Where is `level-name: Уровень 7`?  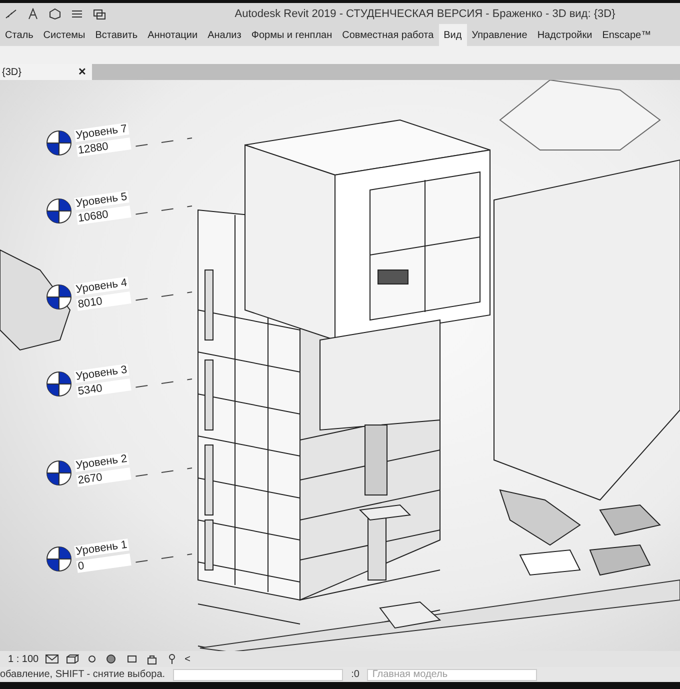
level-name: Уровень 7 is located at coordinates (101, 132).